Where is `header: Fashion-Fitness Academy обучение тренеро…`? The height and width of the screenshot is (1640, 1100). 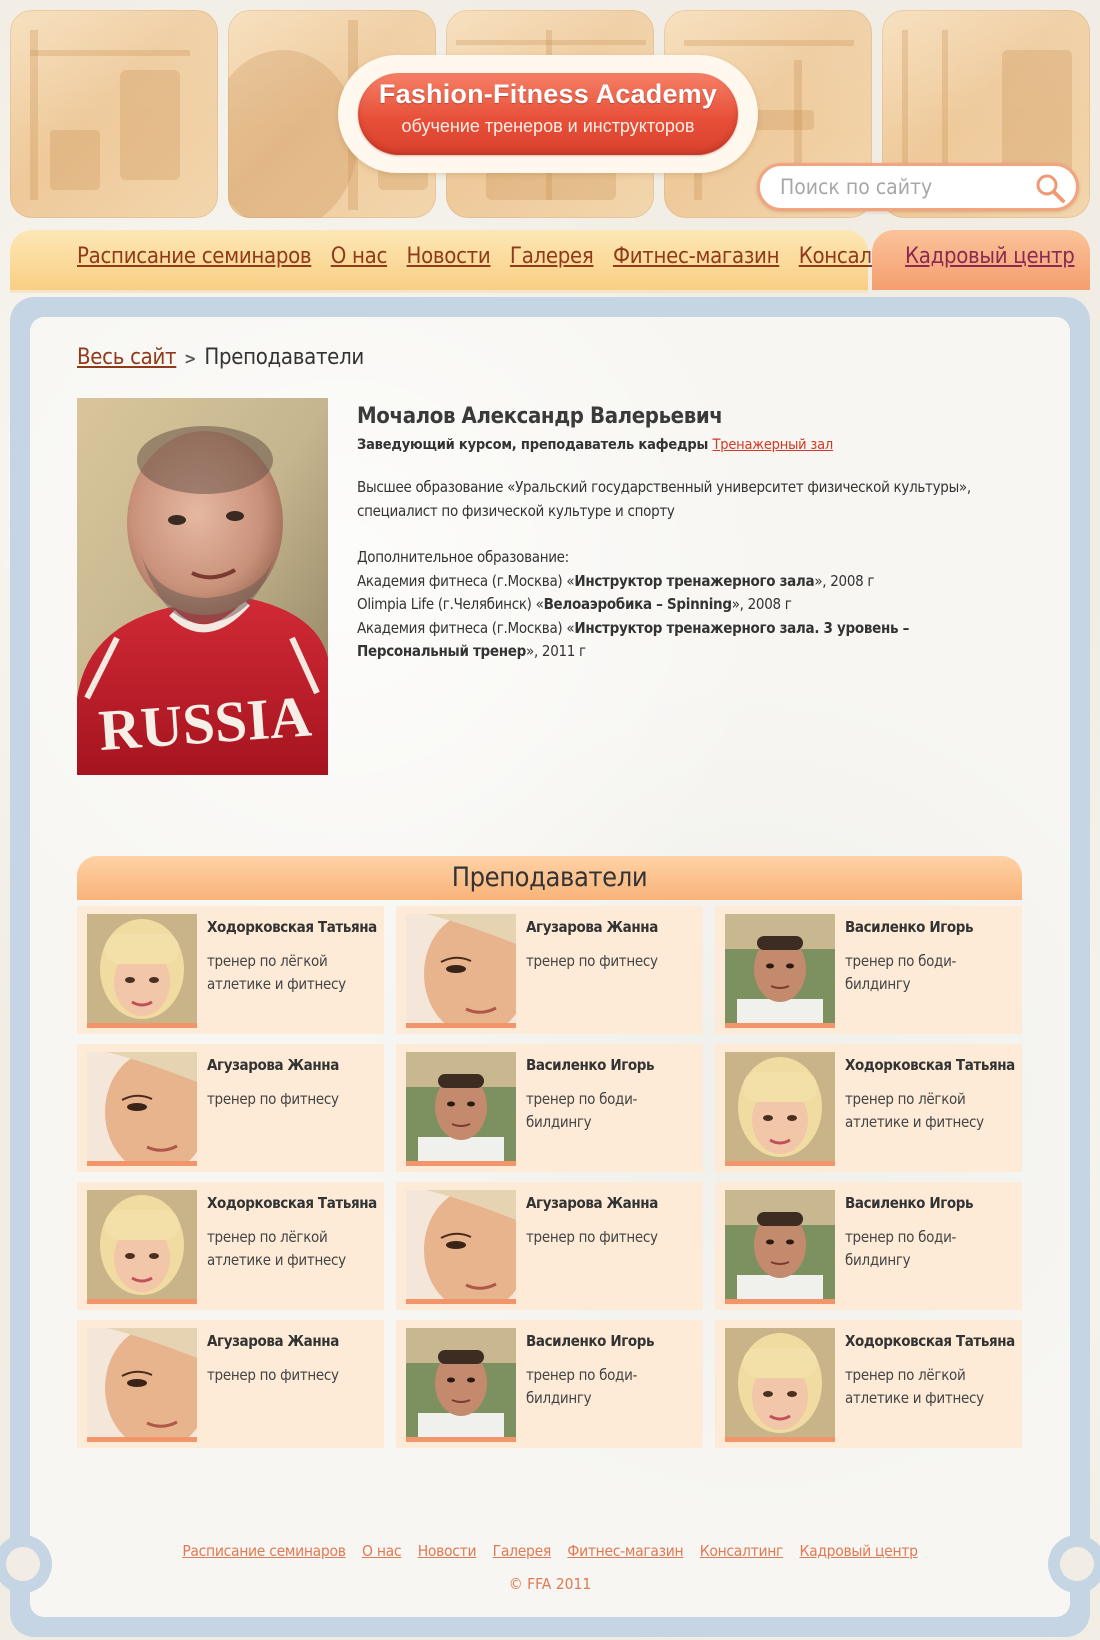 header: Fashion-Fitness Academy обучение тренеро… is located at coordinates (550, 112).